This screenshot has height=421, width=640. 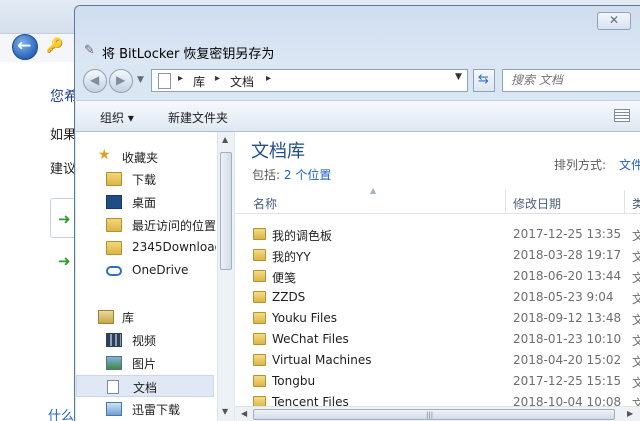 I want to click on horizontal-scrollbar: ◀ ||| ▶, so click(x=437, y=413).